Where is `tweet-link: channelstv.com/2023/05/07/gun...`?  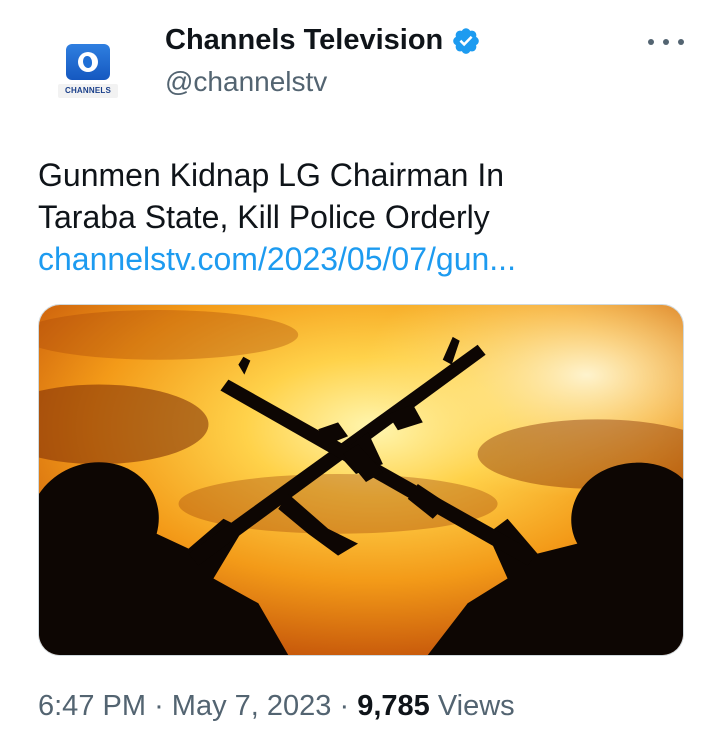 tweet-link: channelstv.com/2023/05/07/gun... is located at coordinates (363, 259).